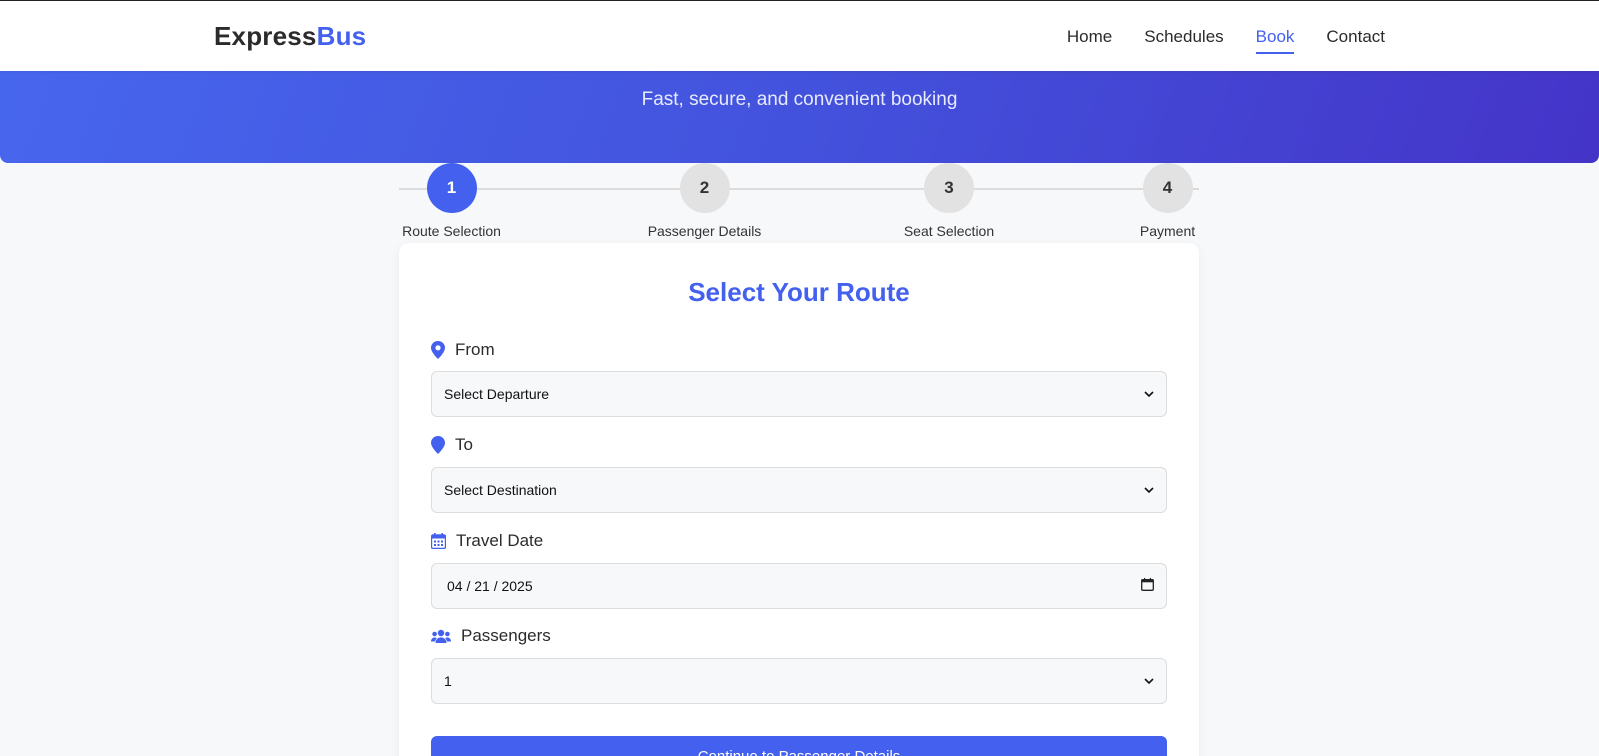  What do you see at coordinates (1355, 40) in the screenshot?
I see `nav-contact: Contact` at bounding box center [1355, 40].